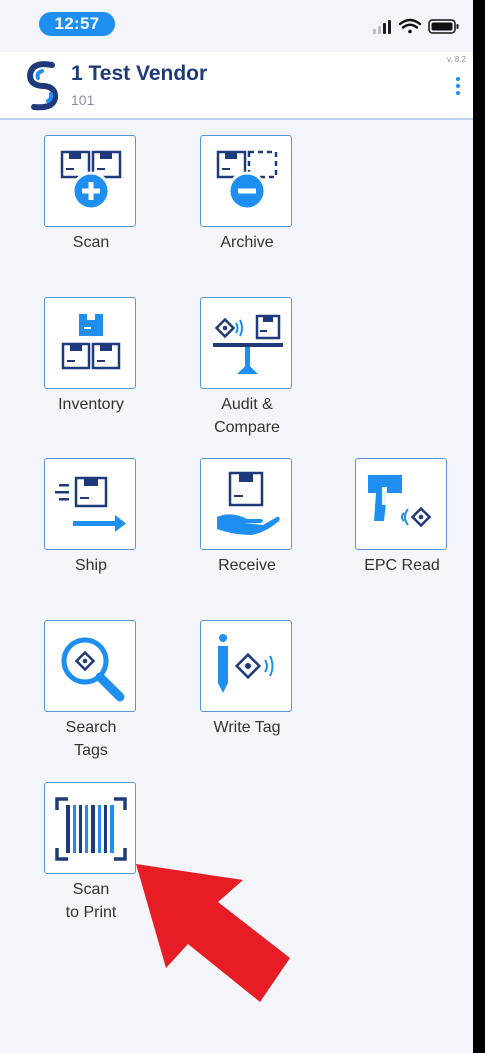  What do you see at coordinates (91, 565) in the screenshot?
I see `tile-label: Ship` at bounding box center [91, 565].